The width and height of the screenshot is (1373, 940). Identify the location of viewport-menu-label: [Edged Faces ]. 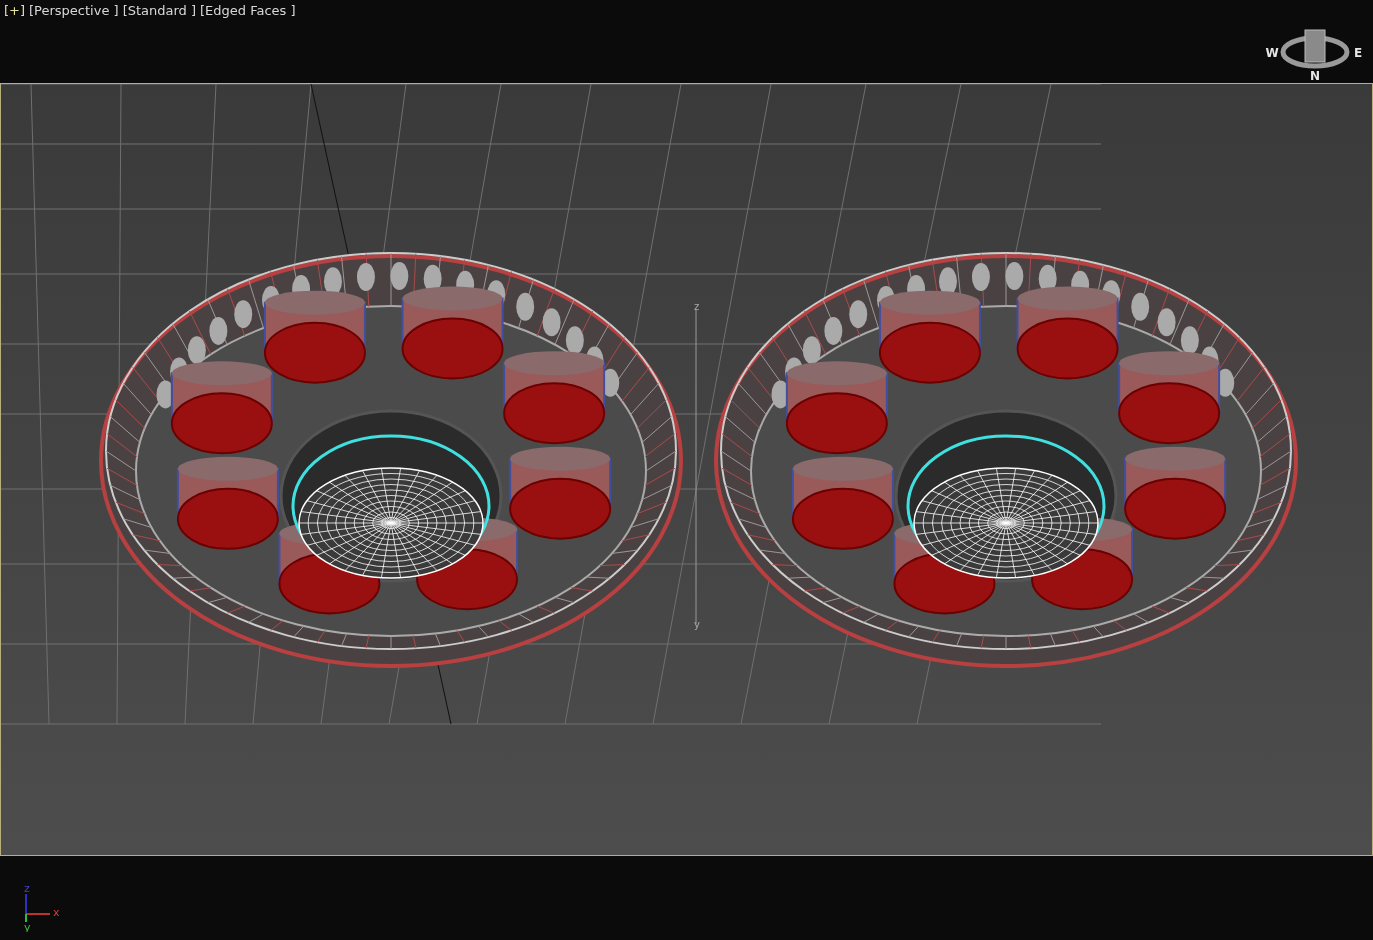
(248, 10).